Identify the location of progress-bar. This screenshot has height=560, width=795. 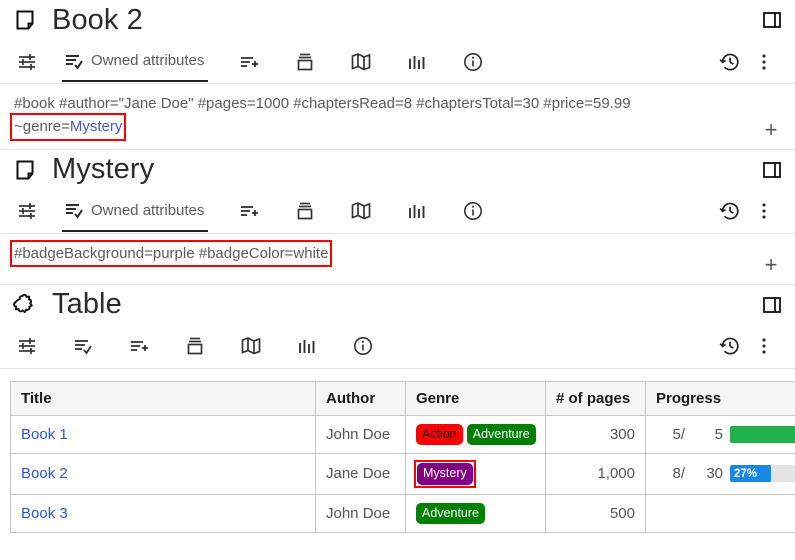
(762, 513).